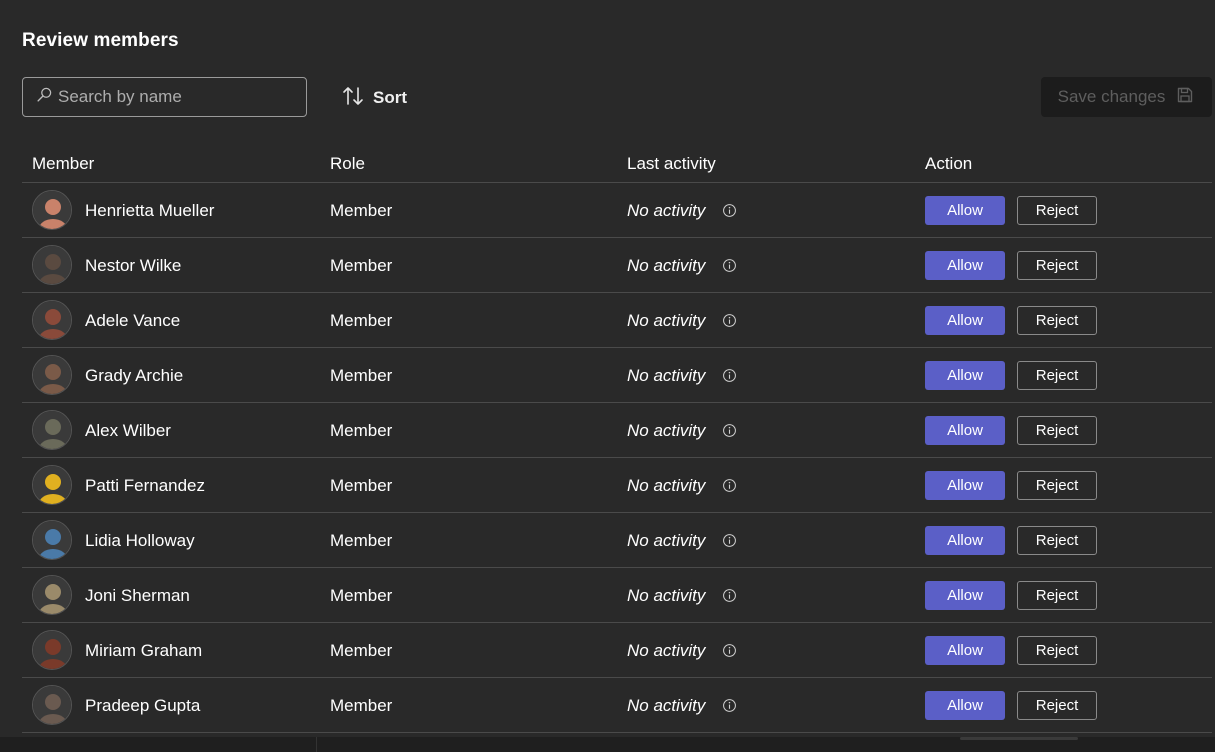 Image resolution: width=1215 pixels, height=752 pixels. Describe the element at coordinates (133, 320) in the screenshot. I see `member-name: Adele Vance` at that location.